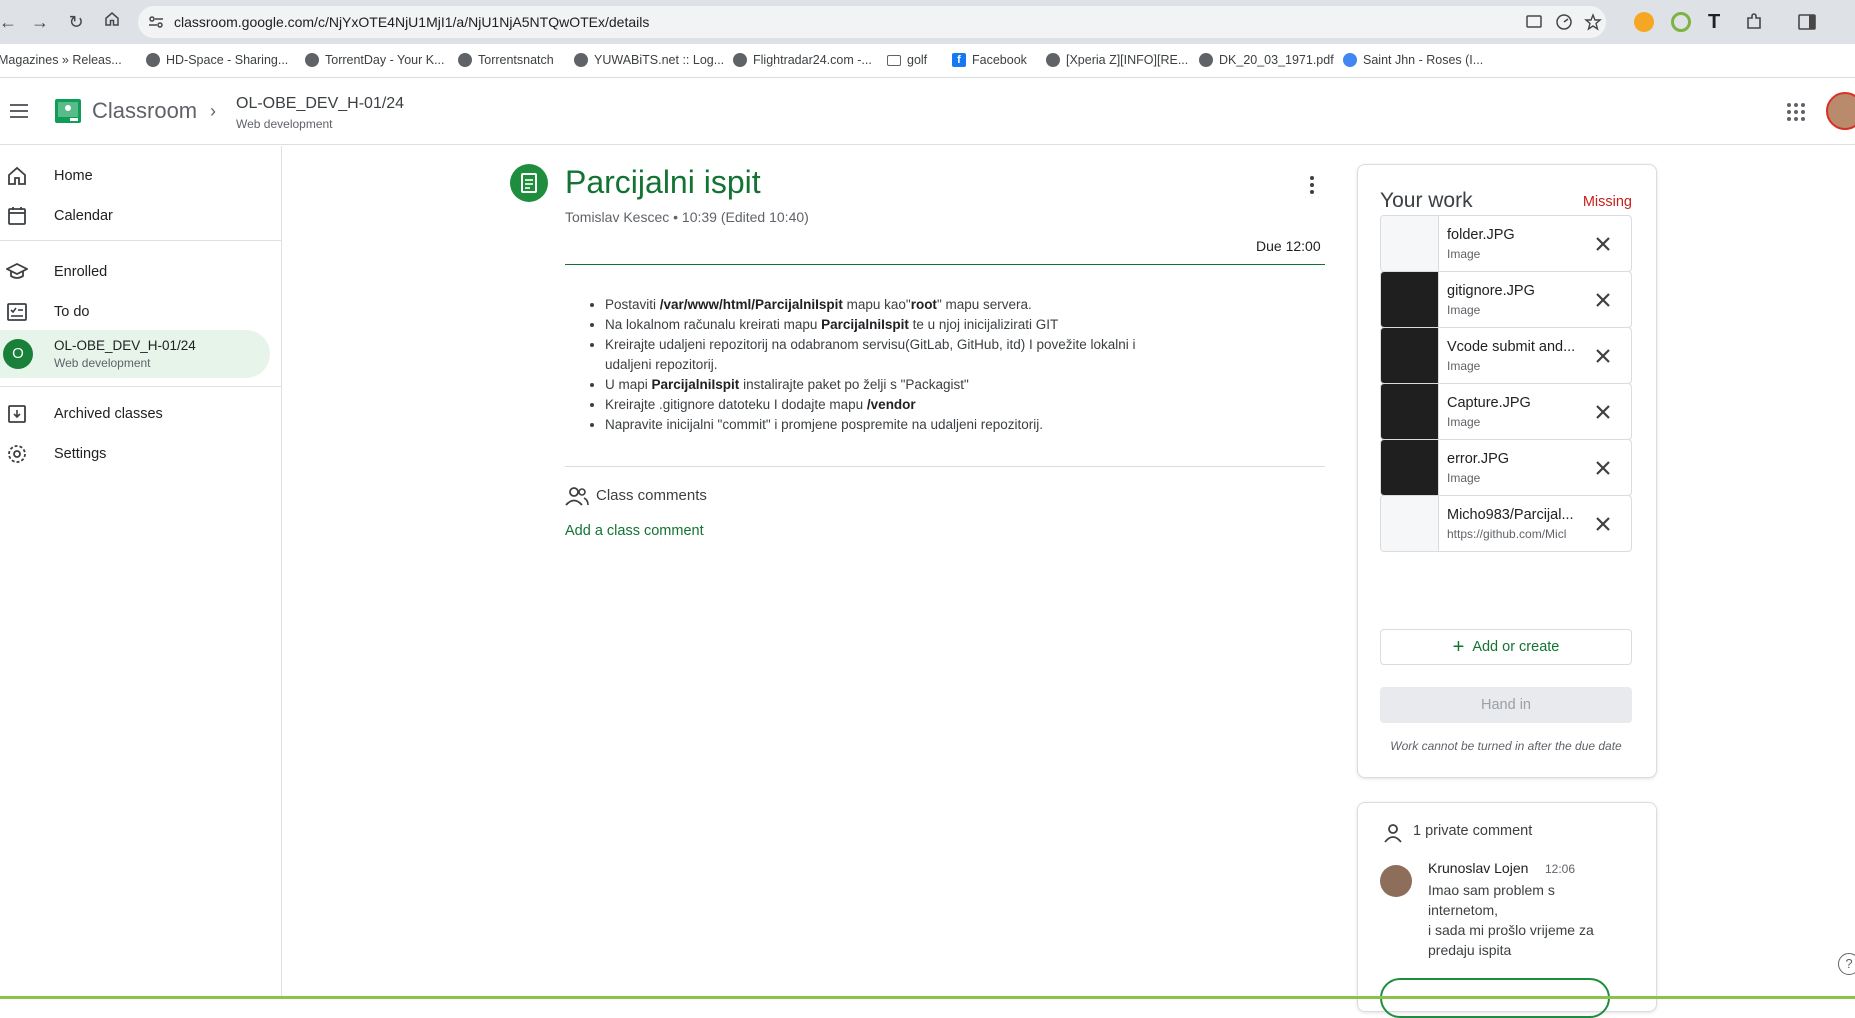 This screenshot has height=1018, width=1855. Describe the element at coordinates (687, 217) in the screenshot. I see `assignment-meta: Tomislav Kescec • 10:39 (Edited 10:40)` at that location.